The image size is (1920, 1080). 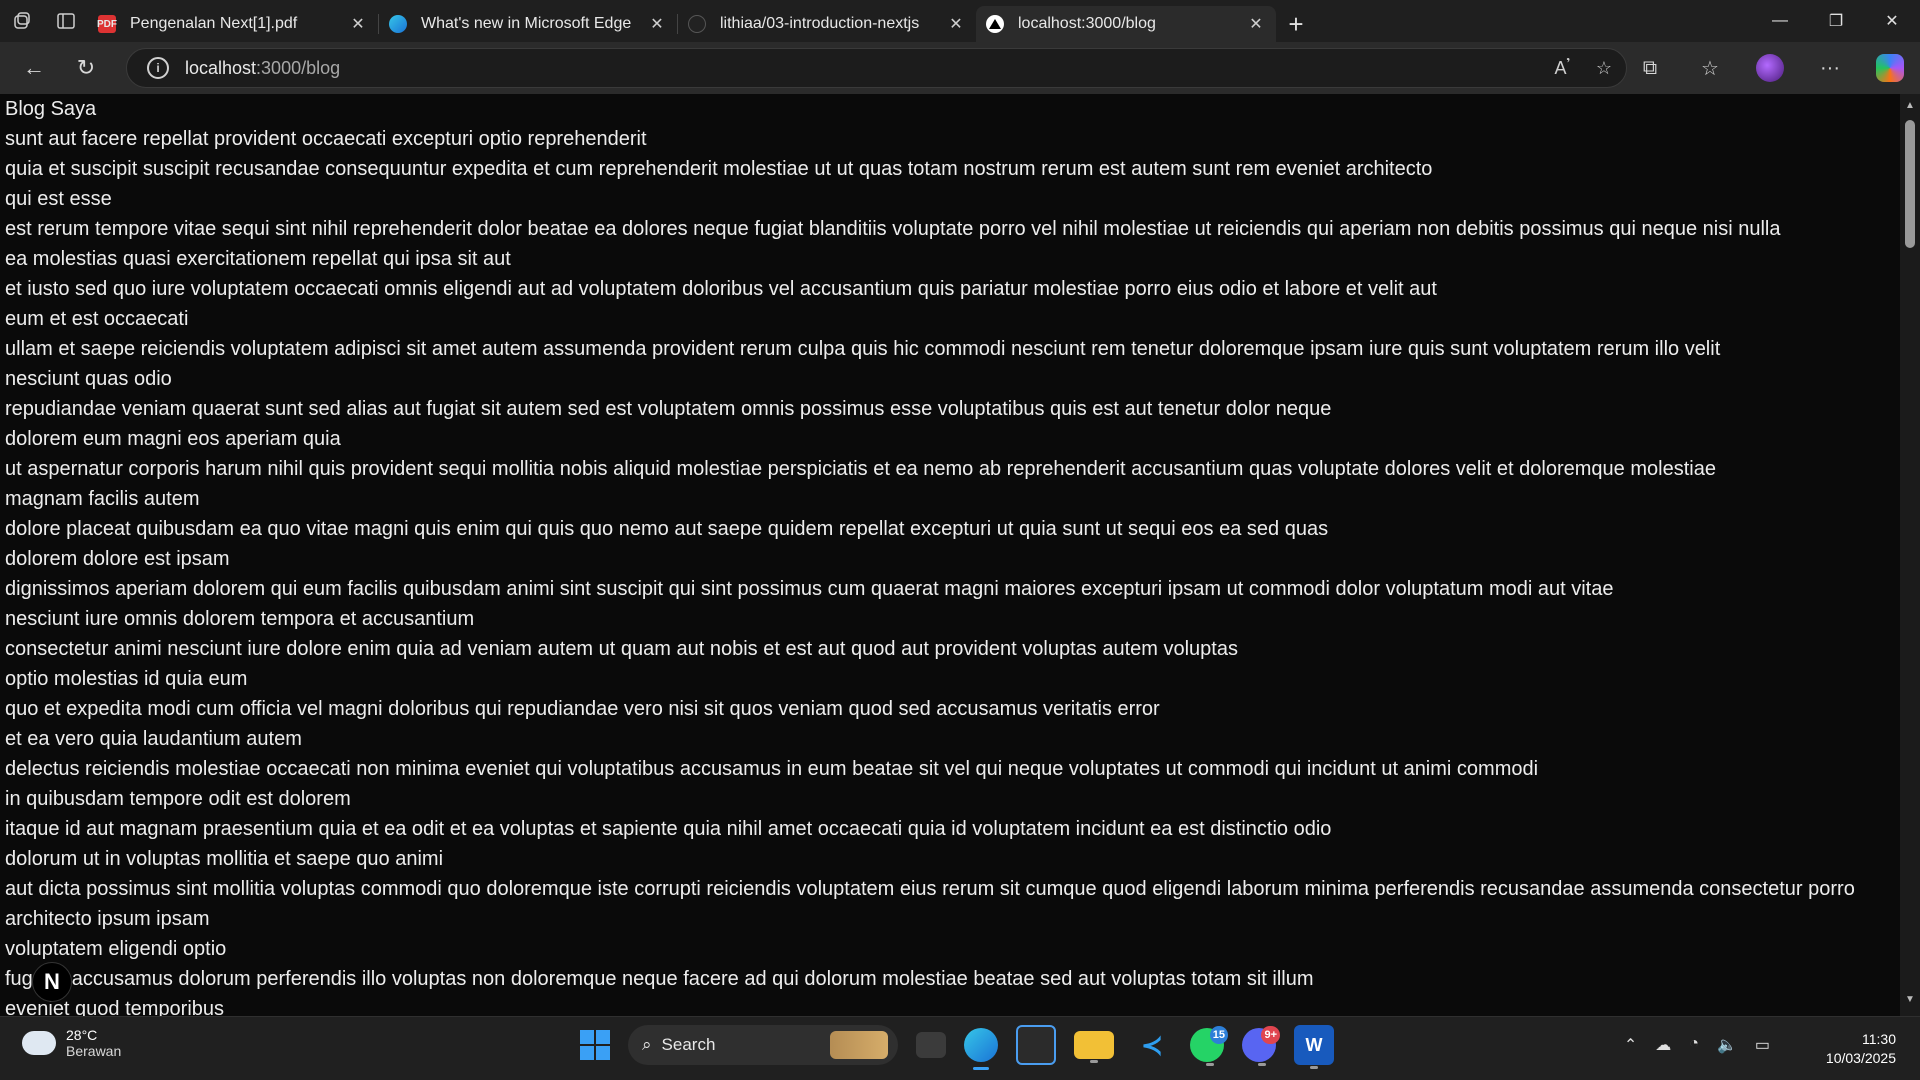 I want to click on chevron-up-icon: ⌃, so click(x=1630, y=1045).